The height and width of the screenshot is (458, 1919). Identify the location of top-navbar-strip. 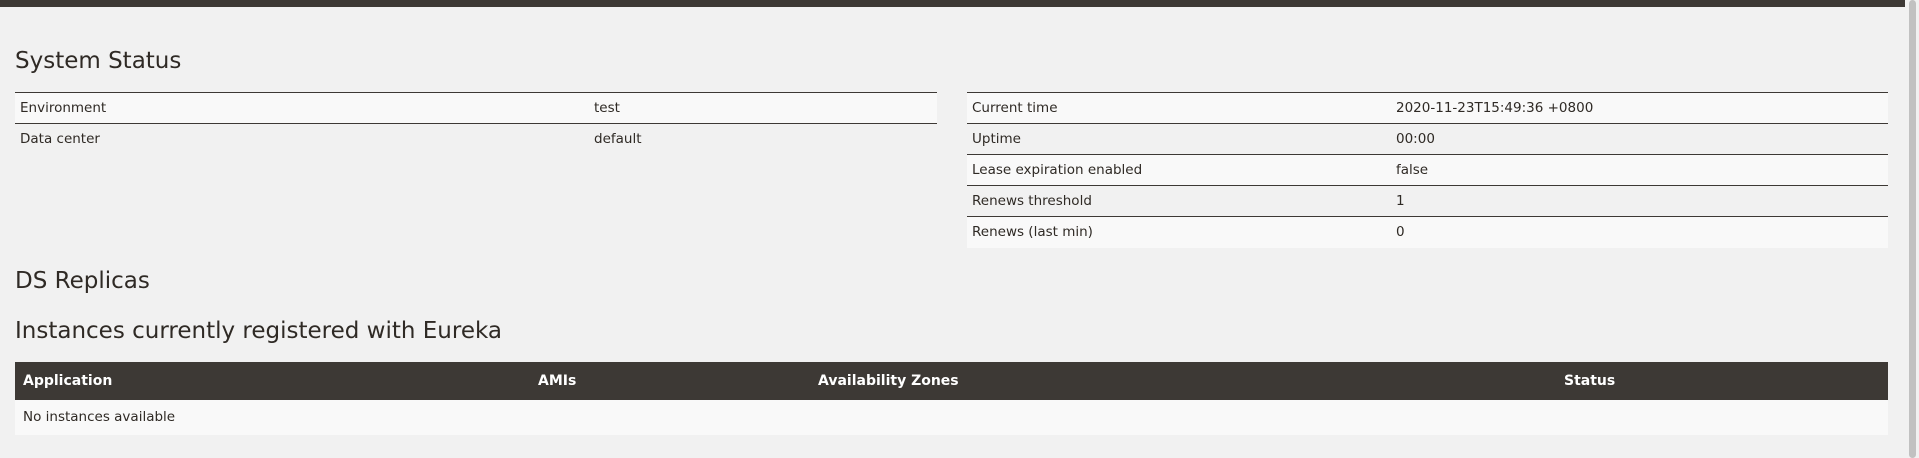
(952, 3).